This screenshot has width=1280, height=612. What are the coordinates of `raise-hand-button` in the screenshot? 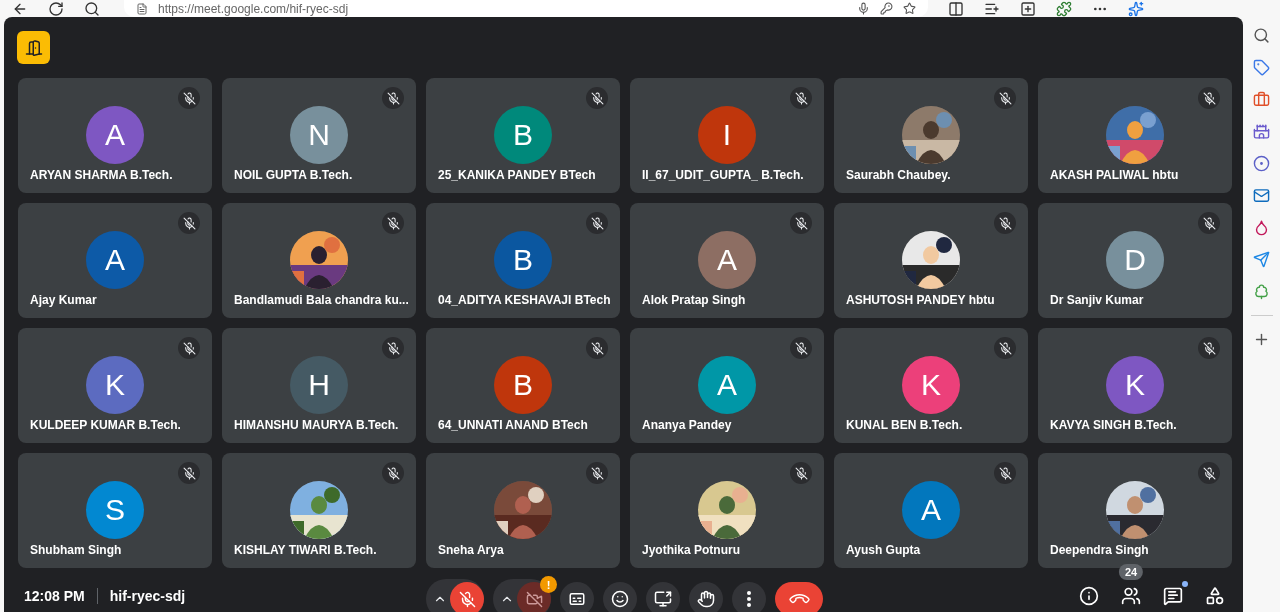 It's located at (706, 597).